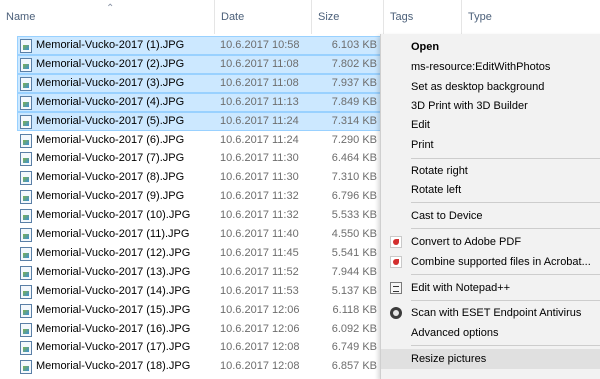 This screenshot has width=600, height=379. I want to click on adobe-pdf-icon, so click(396, 262).